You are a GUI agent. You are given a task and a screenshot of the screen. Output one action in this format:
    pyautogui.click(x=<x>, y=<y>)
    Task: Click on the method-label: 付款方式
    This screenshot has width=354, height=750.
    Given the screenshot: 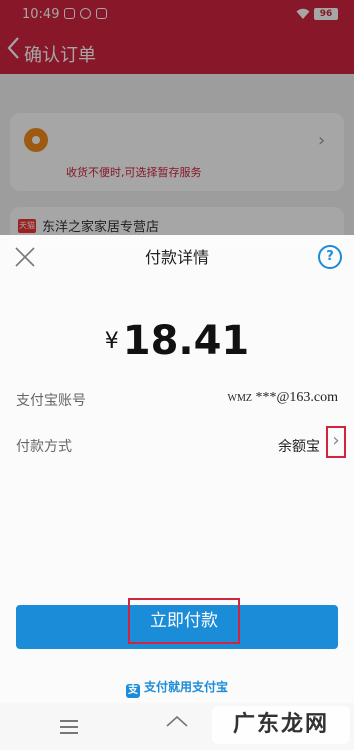 What is the action you would take?
    pyautogui.click(x=44, y=447)
    